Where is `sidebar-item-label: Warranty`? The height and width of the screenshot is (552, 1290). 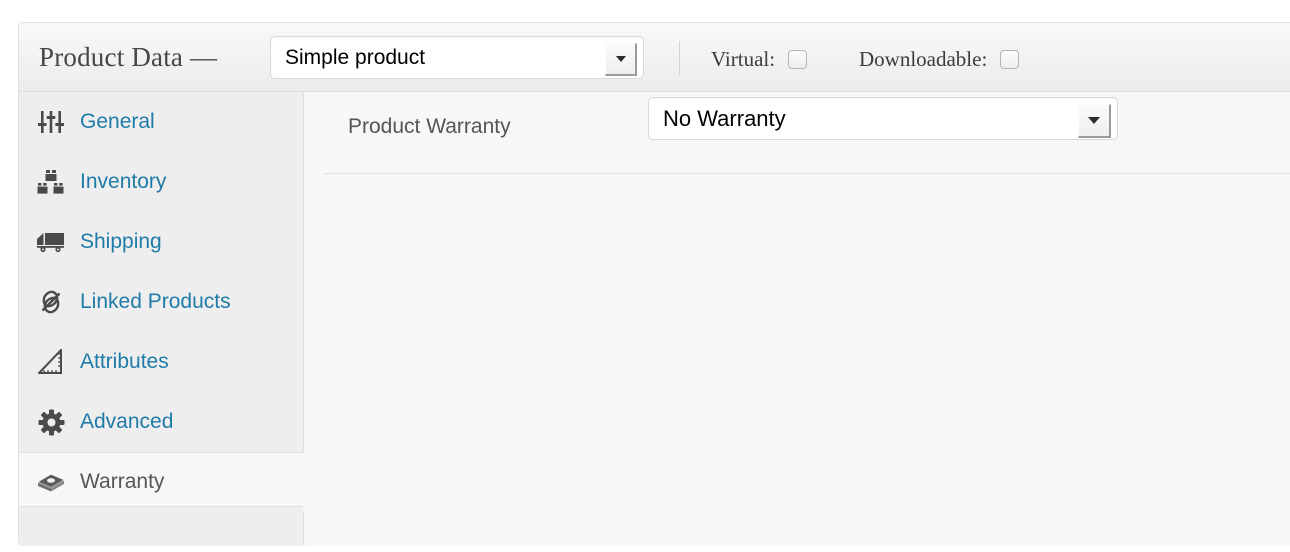 sidebar-item-label: Warranty is located at coordinates (122, 481).